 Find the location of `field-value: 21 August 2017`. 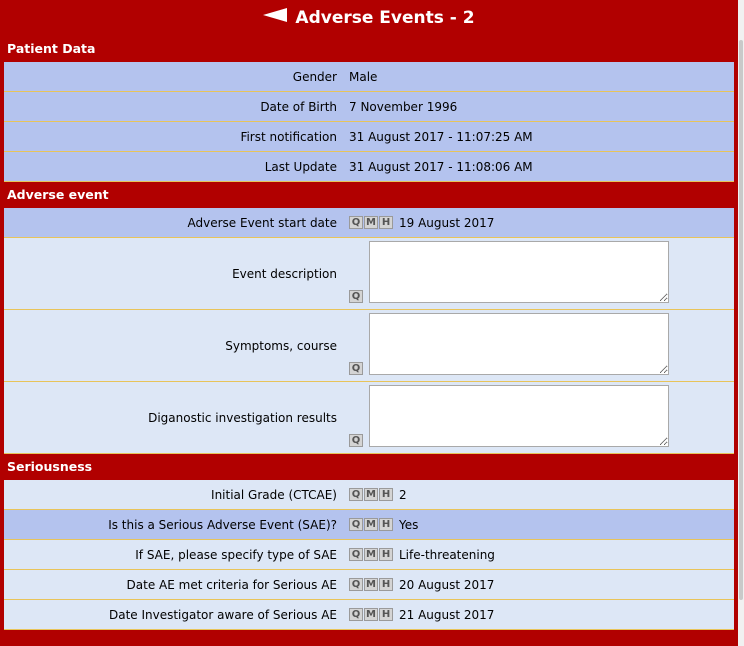

field-value: 21 August 2017 is located at coordinates (447, 614).